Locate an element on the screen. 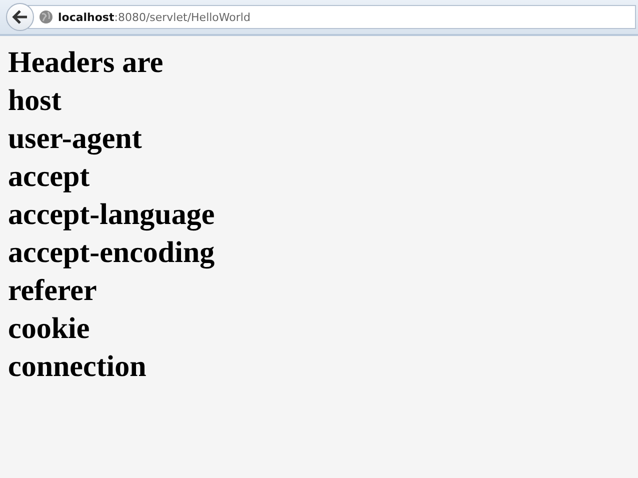  back-button is located at coordinates (20, 17).